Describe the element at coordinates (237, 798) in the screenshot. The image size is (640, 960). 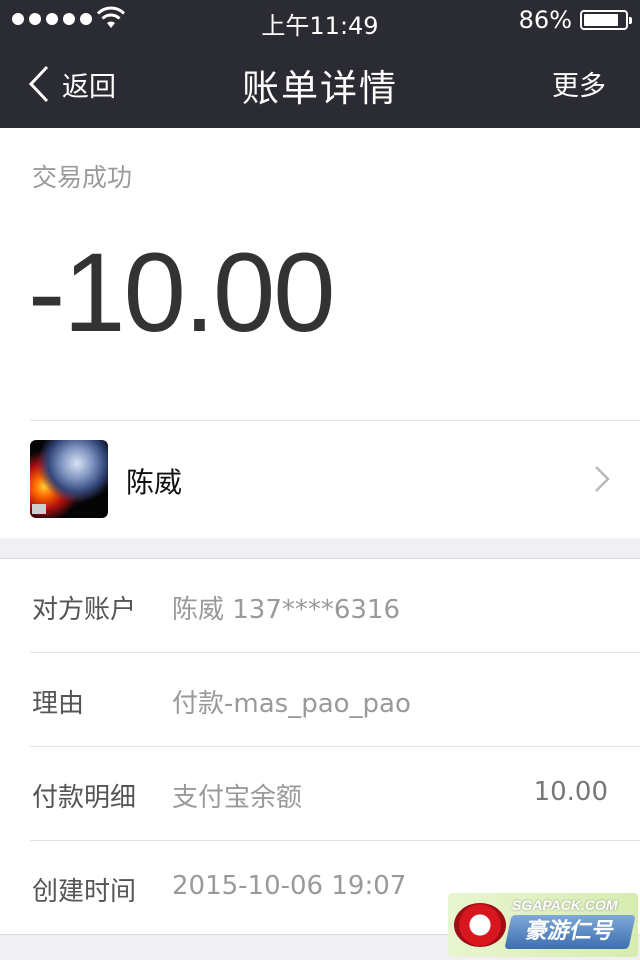
I see `detail-value: 支付宝余额` at that location.